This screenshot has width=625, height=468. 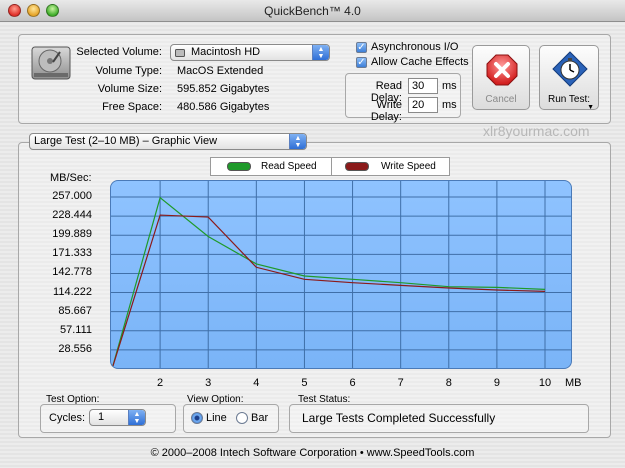 I want to click on title-bar: QuickBench™ 4.0, so click(x=312, y=11).